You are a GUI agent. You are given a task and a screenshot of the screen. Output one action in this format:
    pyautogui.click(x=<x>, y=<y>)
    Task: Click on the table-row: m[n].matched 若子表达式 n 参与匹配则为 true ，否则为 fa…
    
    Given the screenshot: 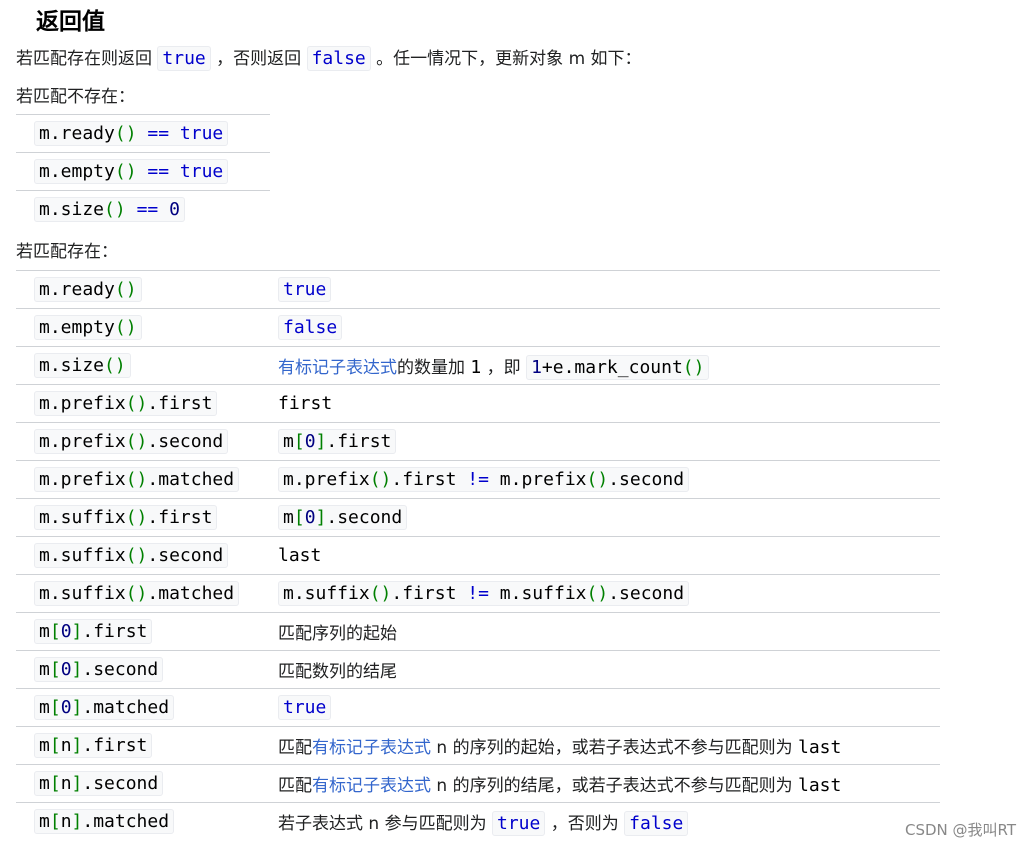 What is the action you would take?
    pyautogui.click(x=478, y=821)
    